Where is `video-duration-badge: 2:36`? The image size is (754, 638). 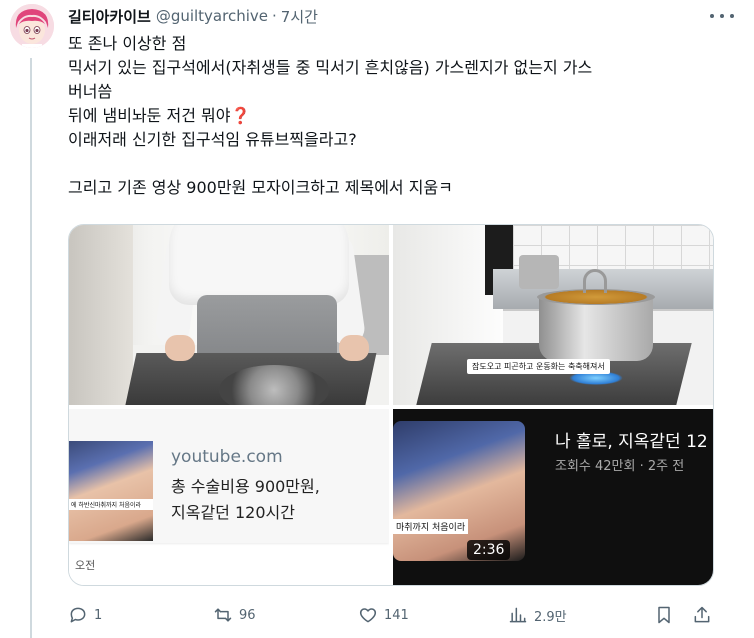 video-duration-badge: 2:36 is located at coordinates (489, 550).